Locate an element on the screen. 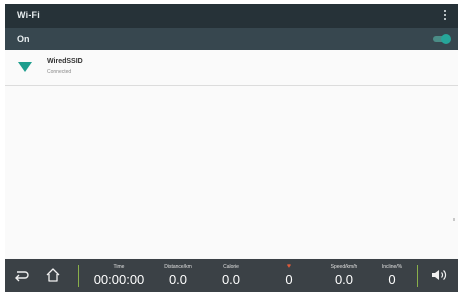 The height and width of the screenshot is (292, 460). back-arrow-icon is located at coordinates (21, 275).